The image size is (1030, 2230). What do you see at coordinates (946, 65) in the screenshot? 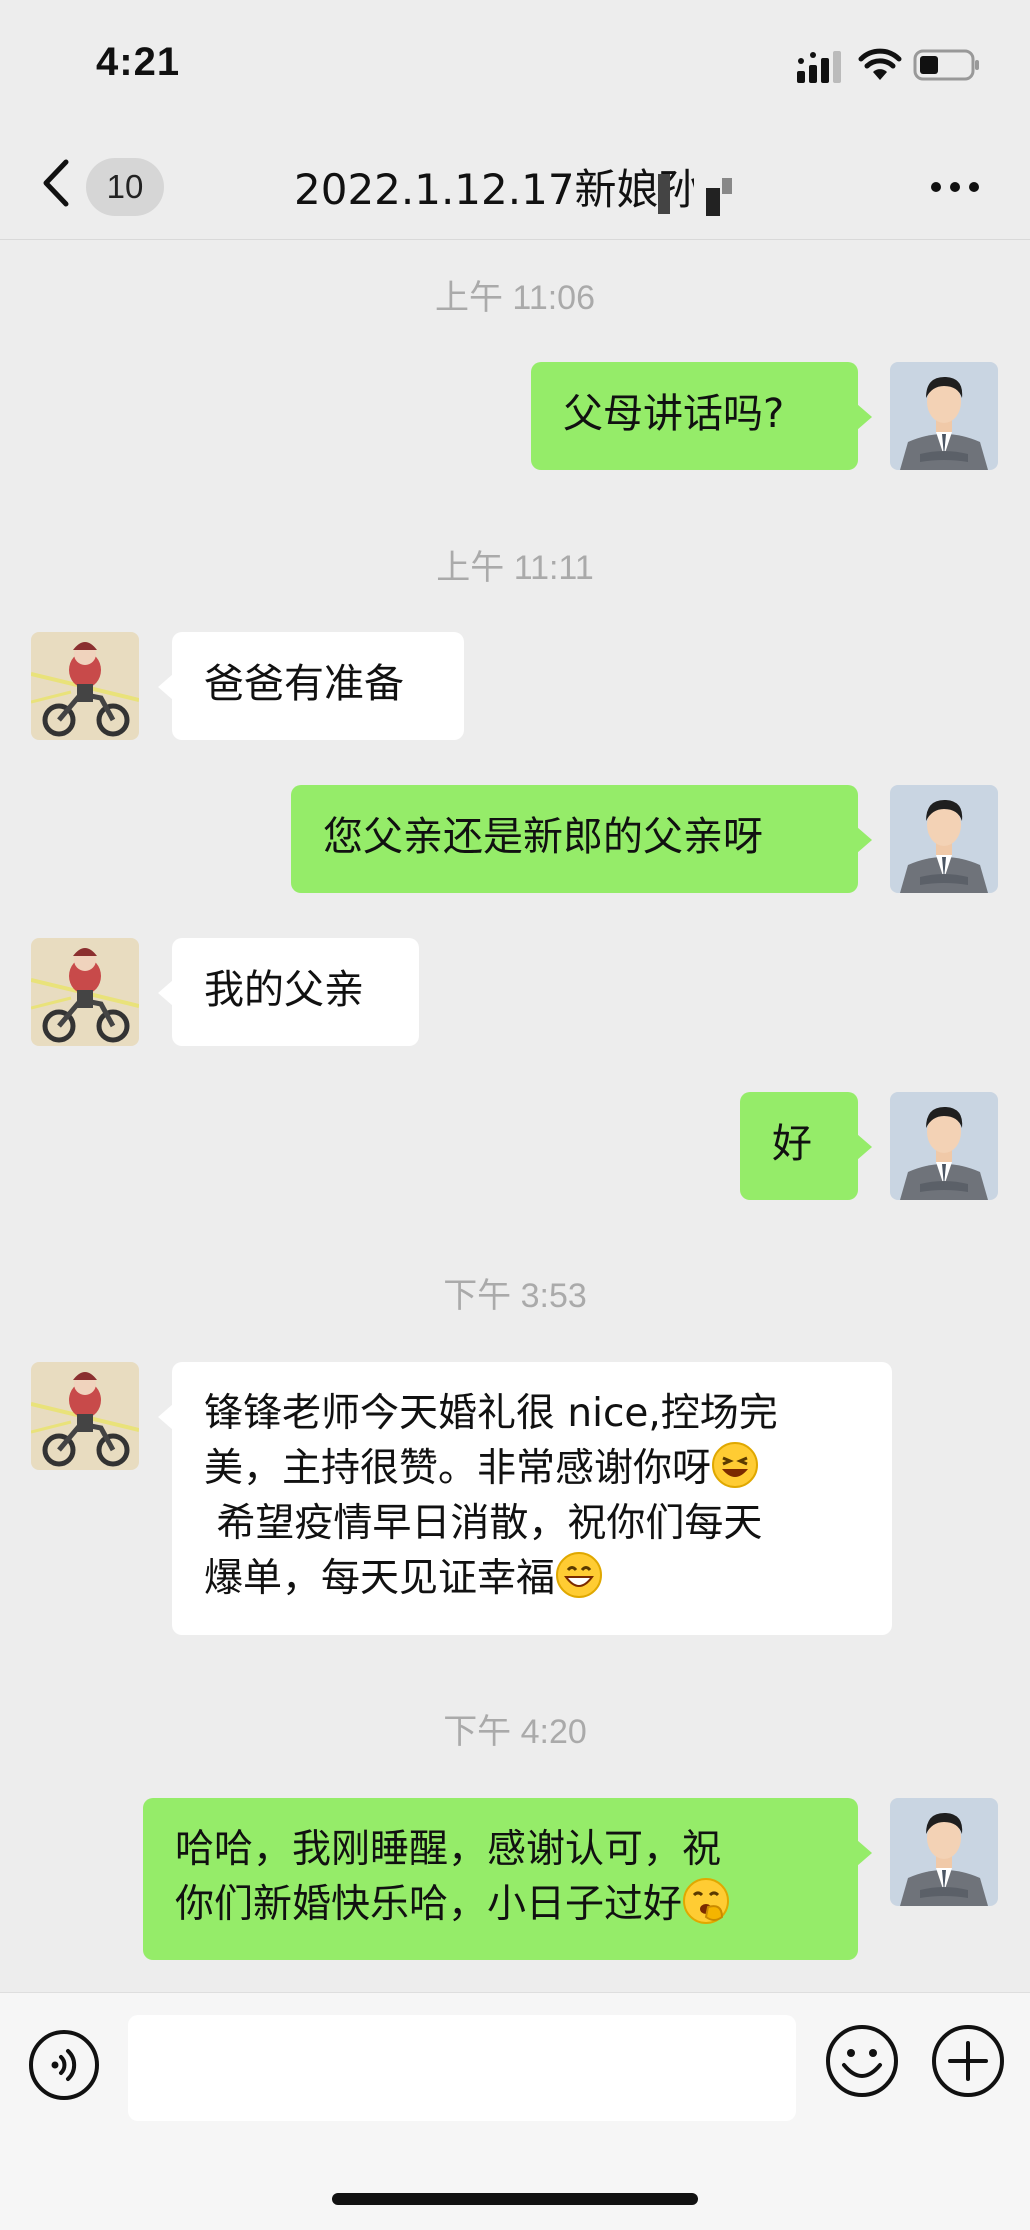
I see `battery-icon` at bounding box center [946, 65].